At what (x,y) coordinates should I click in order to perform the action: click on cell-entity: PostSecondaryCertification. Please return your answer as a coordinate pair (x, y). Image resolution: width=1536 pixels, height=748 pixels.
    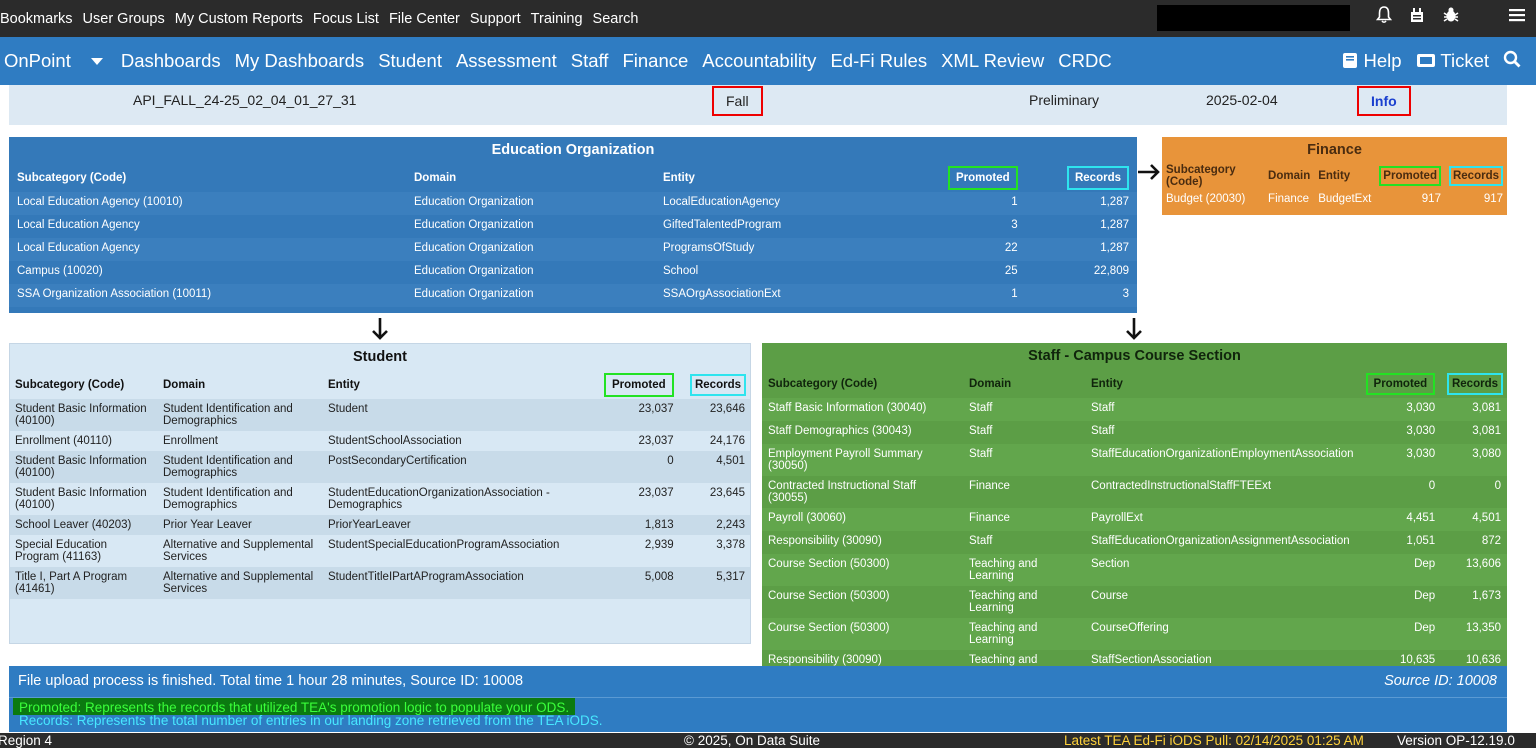
    Looking at the image, I should click on (397, 461).